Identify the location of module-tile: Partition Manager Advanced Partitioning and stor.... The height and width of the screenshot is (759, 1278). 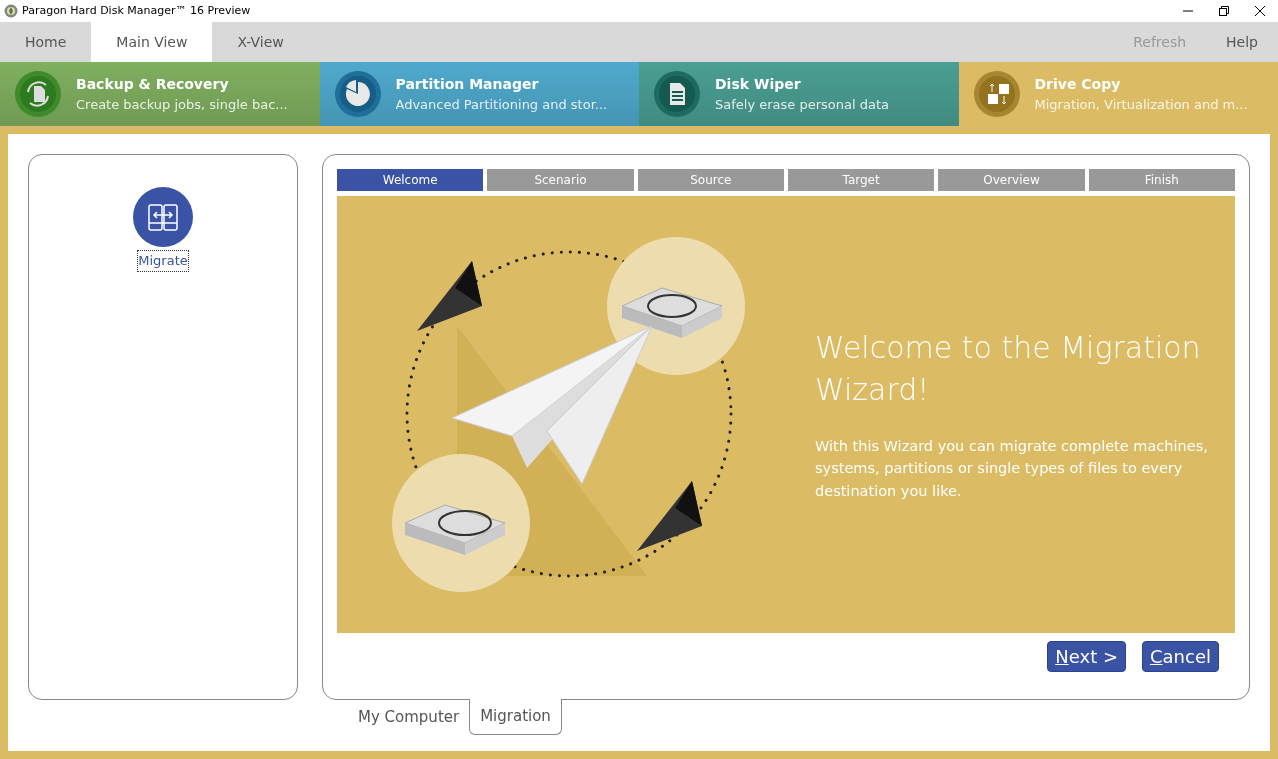
(479, 94).